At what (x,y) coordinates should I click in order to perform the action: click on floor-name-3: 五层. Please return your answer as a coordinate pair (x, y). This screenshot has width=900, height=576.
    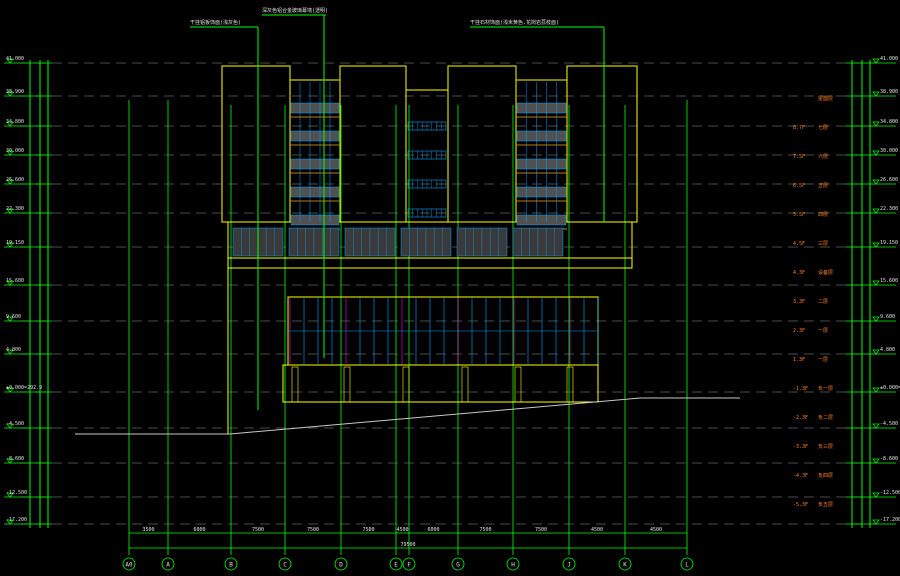
    Looking at the image, I should click on (823, 186).